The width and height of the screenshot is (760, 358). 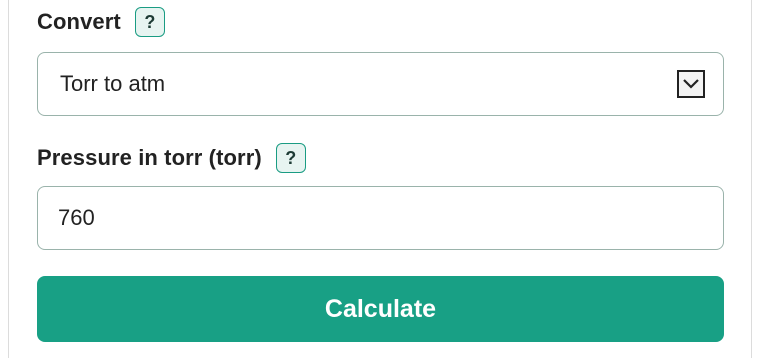 I want to click on convert-selected-option: Torr to atm, so click(x=113, y=83).